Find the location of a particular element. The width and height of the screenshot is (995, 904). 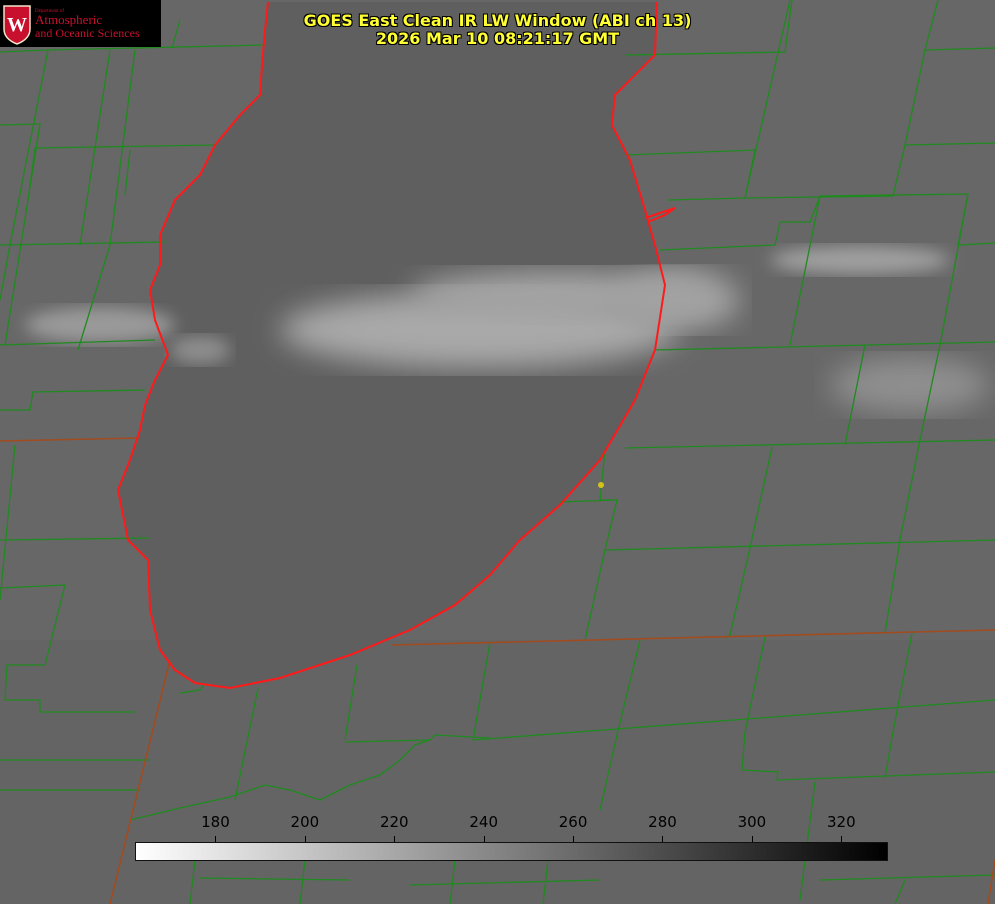

colorbar-tick-label: 260 is located at coordinates (573, 822).